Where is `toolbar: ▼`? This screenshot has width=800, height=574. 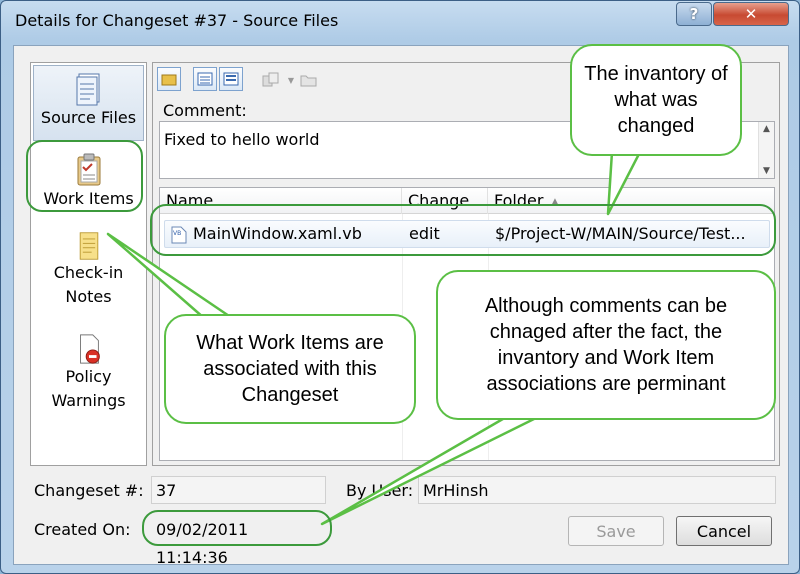
toolbar: ▼ is located at coordinates (457, 80).